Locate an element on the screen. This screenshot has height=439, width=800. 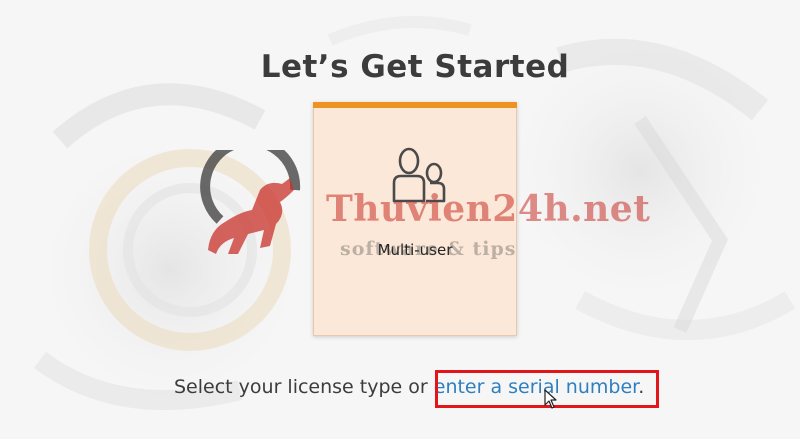
prompt-period: . is located at coordinates (641, 387).